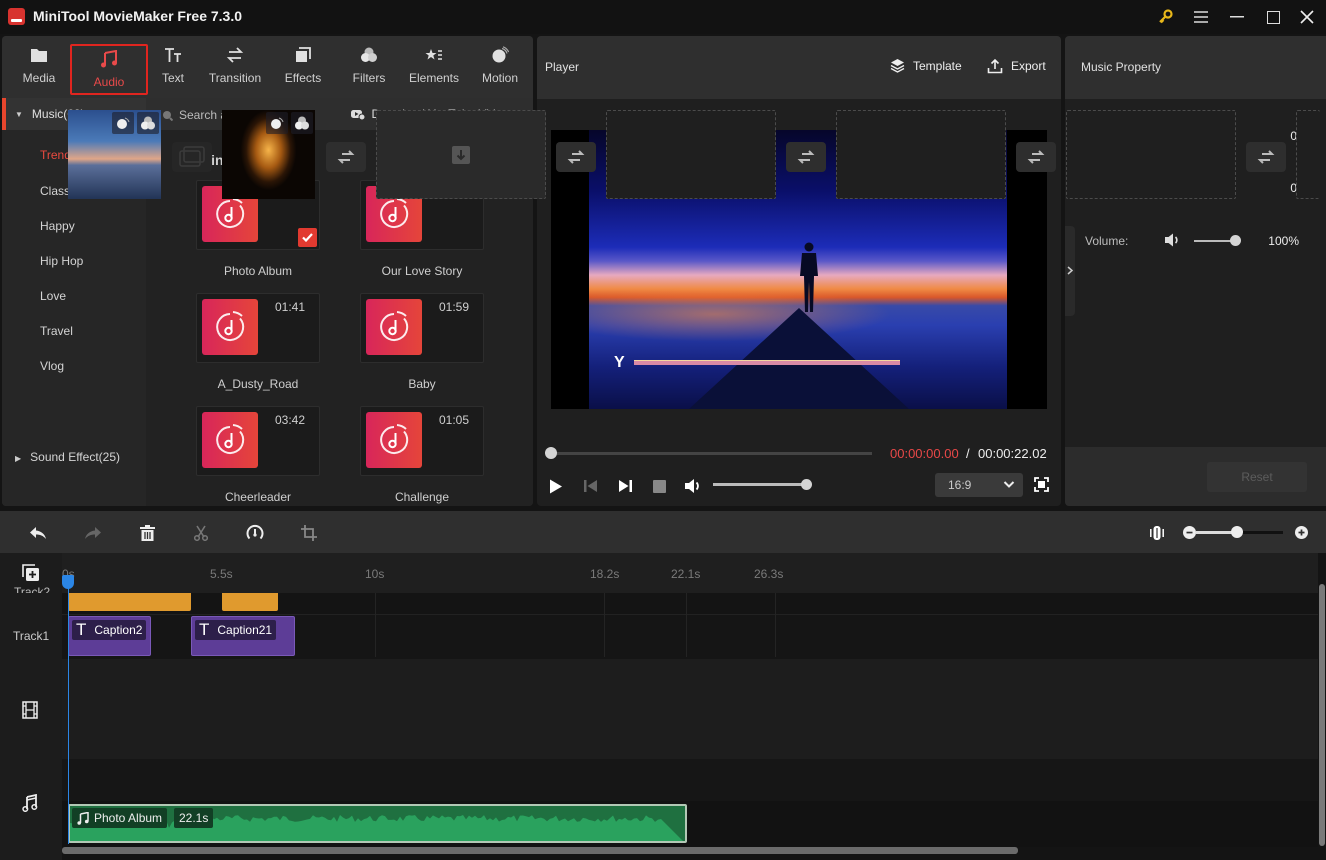 The height and width of the screenshot is (860, 1326). I want to click on tab-effects: Effects, so click(303, 69).